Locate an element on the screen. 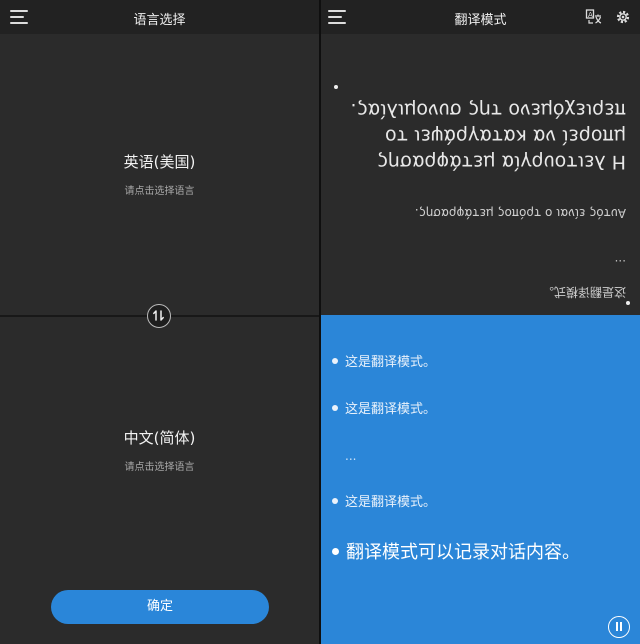 The image size is (640, 644). pause-icon is located at coordinates (617, 626).